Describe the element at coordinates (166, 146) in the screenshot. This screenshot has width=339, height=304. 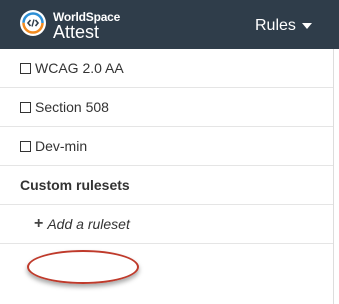
I see `ruleset-option-dev-min: Dev-min` at that location.